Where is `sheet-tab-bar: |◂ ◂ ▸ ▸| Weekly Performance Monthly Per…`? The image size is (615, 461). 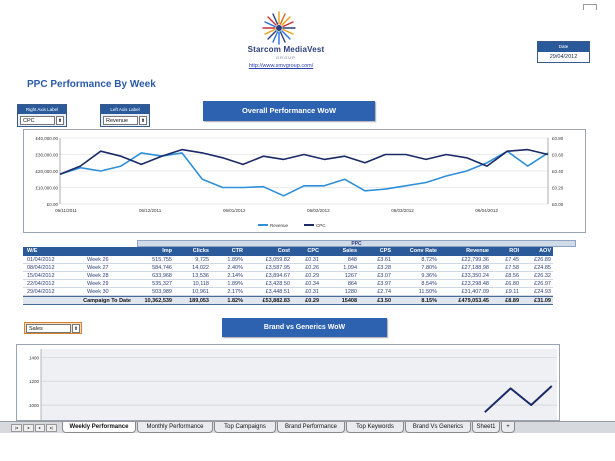
sheet-tab-bar: |◂ ◂ ▸ ▸| Weekly Performance Monthly Per… is located at coordinates (307, 427).